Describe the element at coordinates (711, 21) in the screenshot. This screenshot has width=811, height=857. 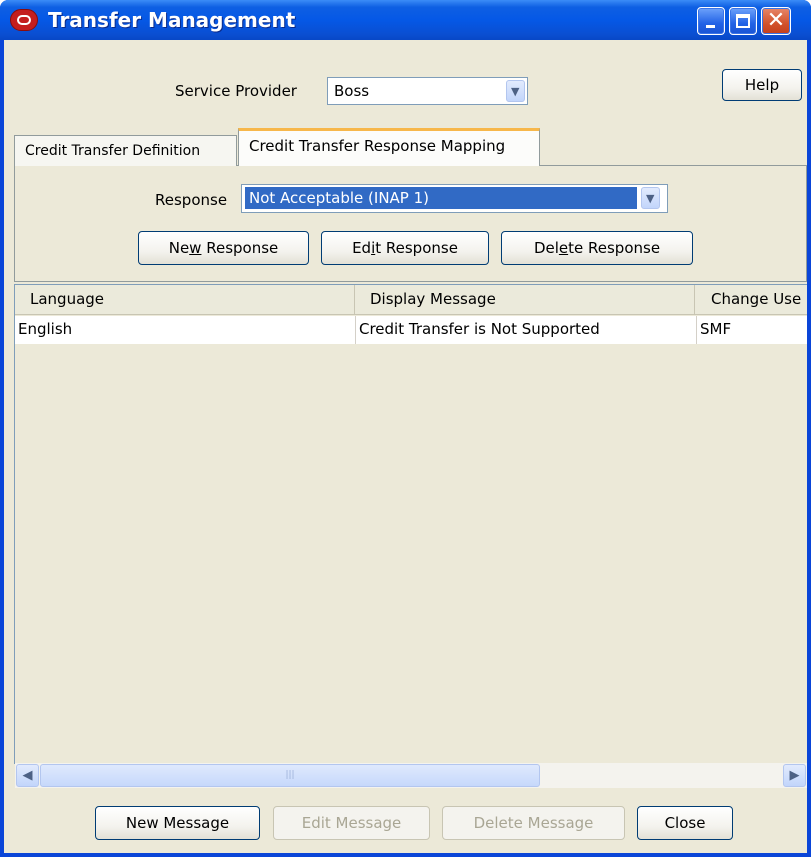
I see `minimize-button` at that location.